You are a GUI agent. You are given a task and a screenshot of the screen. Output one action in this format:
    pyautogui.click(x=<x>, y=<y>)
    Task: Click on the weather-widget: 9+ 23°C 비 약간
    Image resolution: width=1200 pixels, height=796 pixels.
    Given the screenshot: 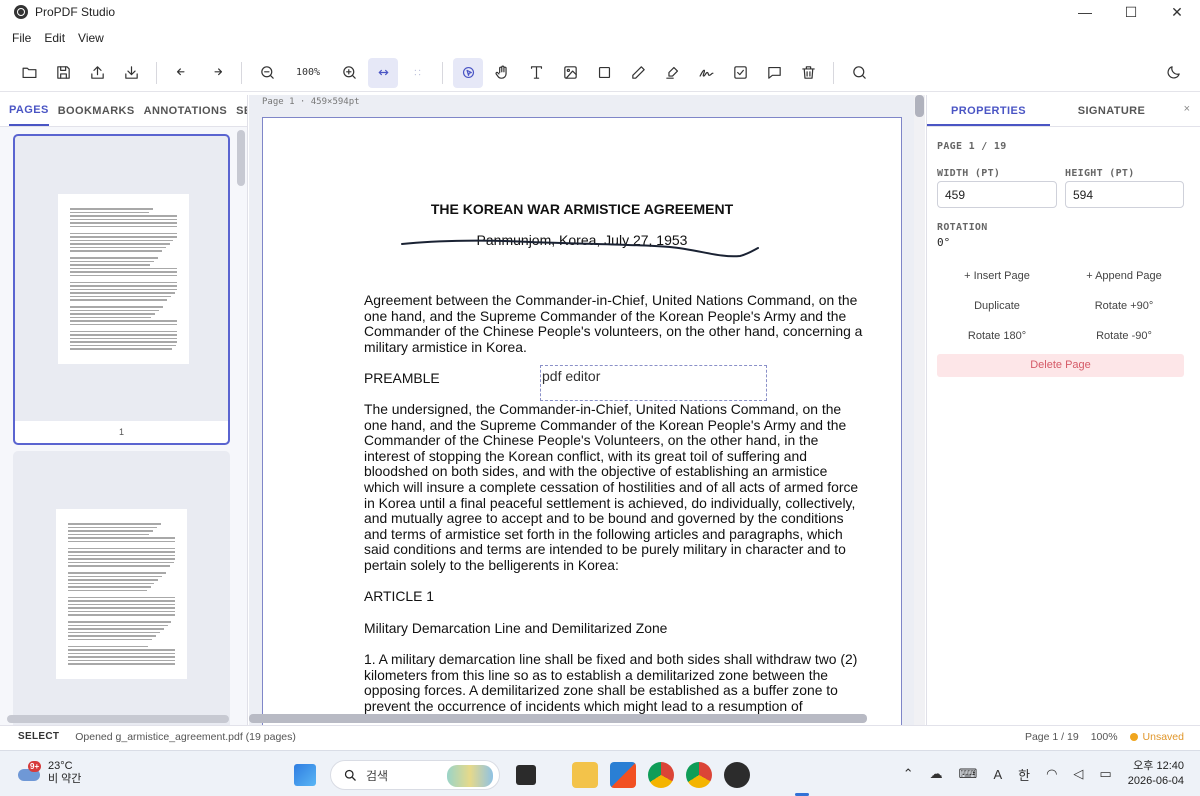 What is the action you would take?
    pyautogui.click(x=49, y=773)
    